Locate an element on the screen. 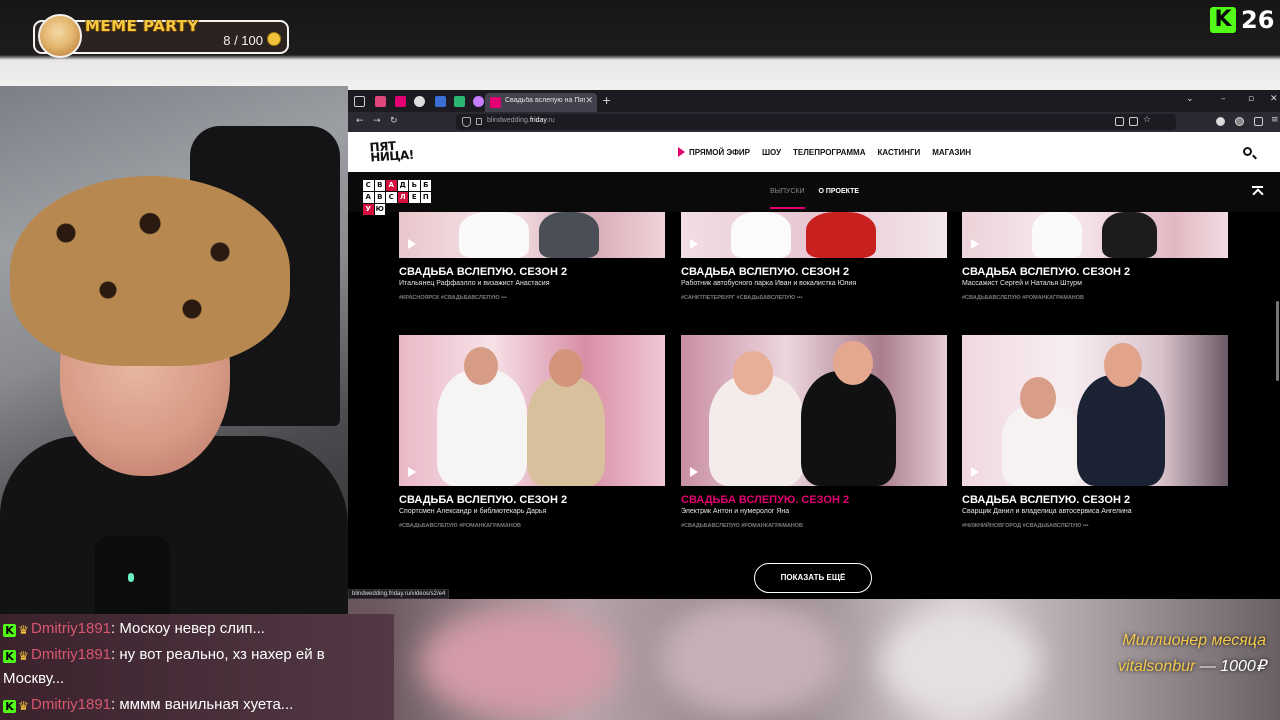 This screenshot has width=1280, height=720. url-text: blindwedding.friday.ru is located at coordinates (521, 120).